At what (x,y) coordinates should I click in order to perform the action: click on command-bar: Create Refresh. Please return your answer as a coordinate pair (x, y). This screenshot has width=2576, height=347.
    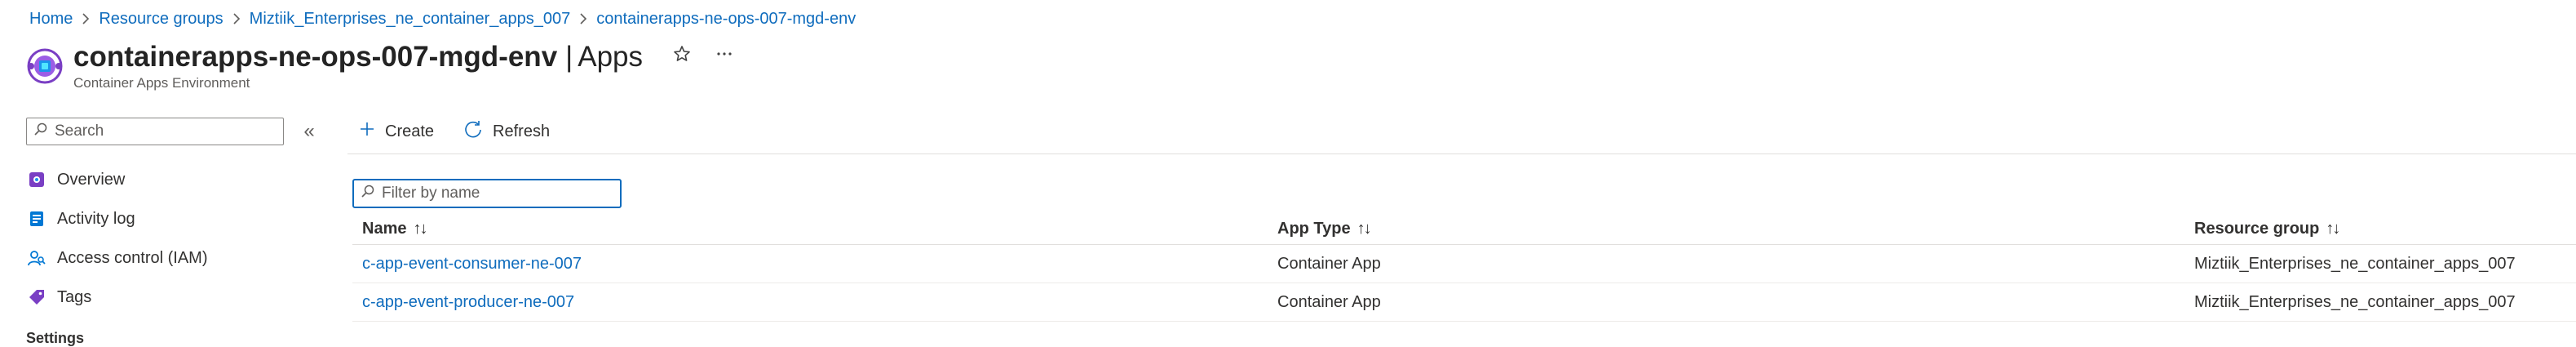
    Looking at the image, I should click on (454, 131).